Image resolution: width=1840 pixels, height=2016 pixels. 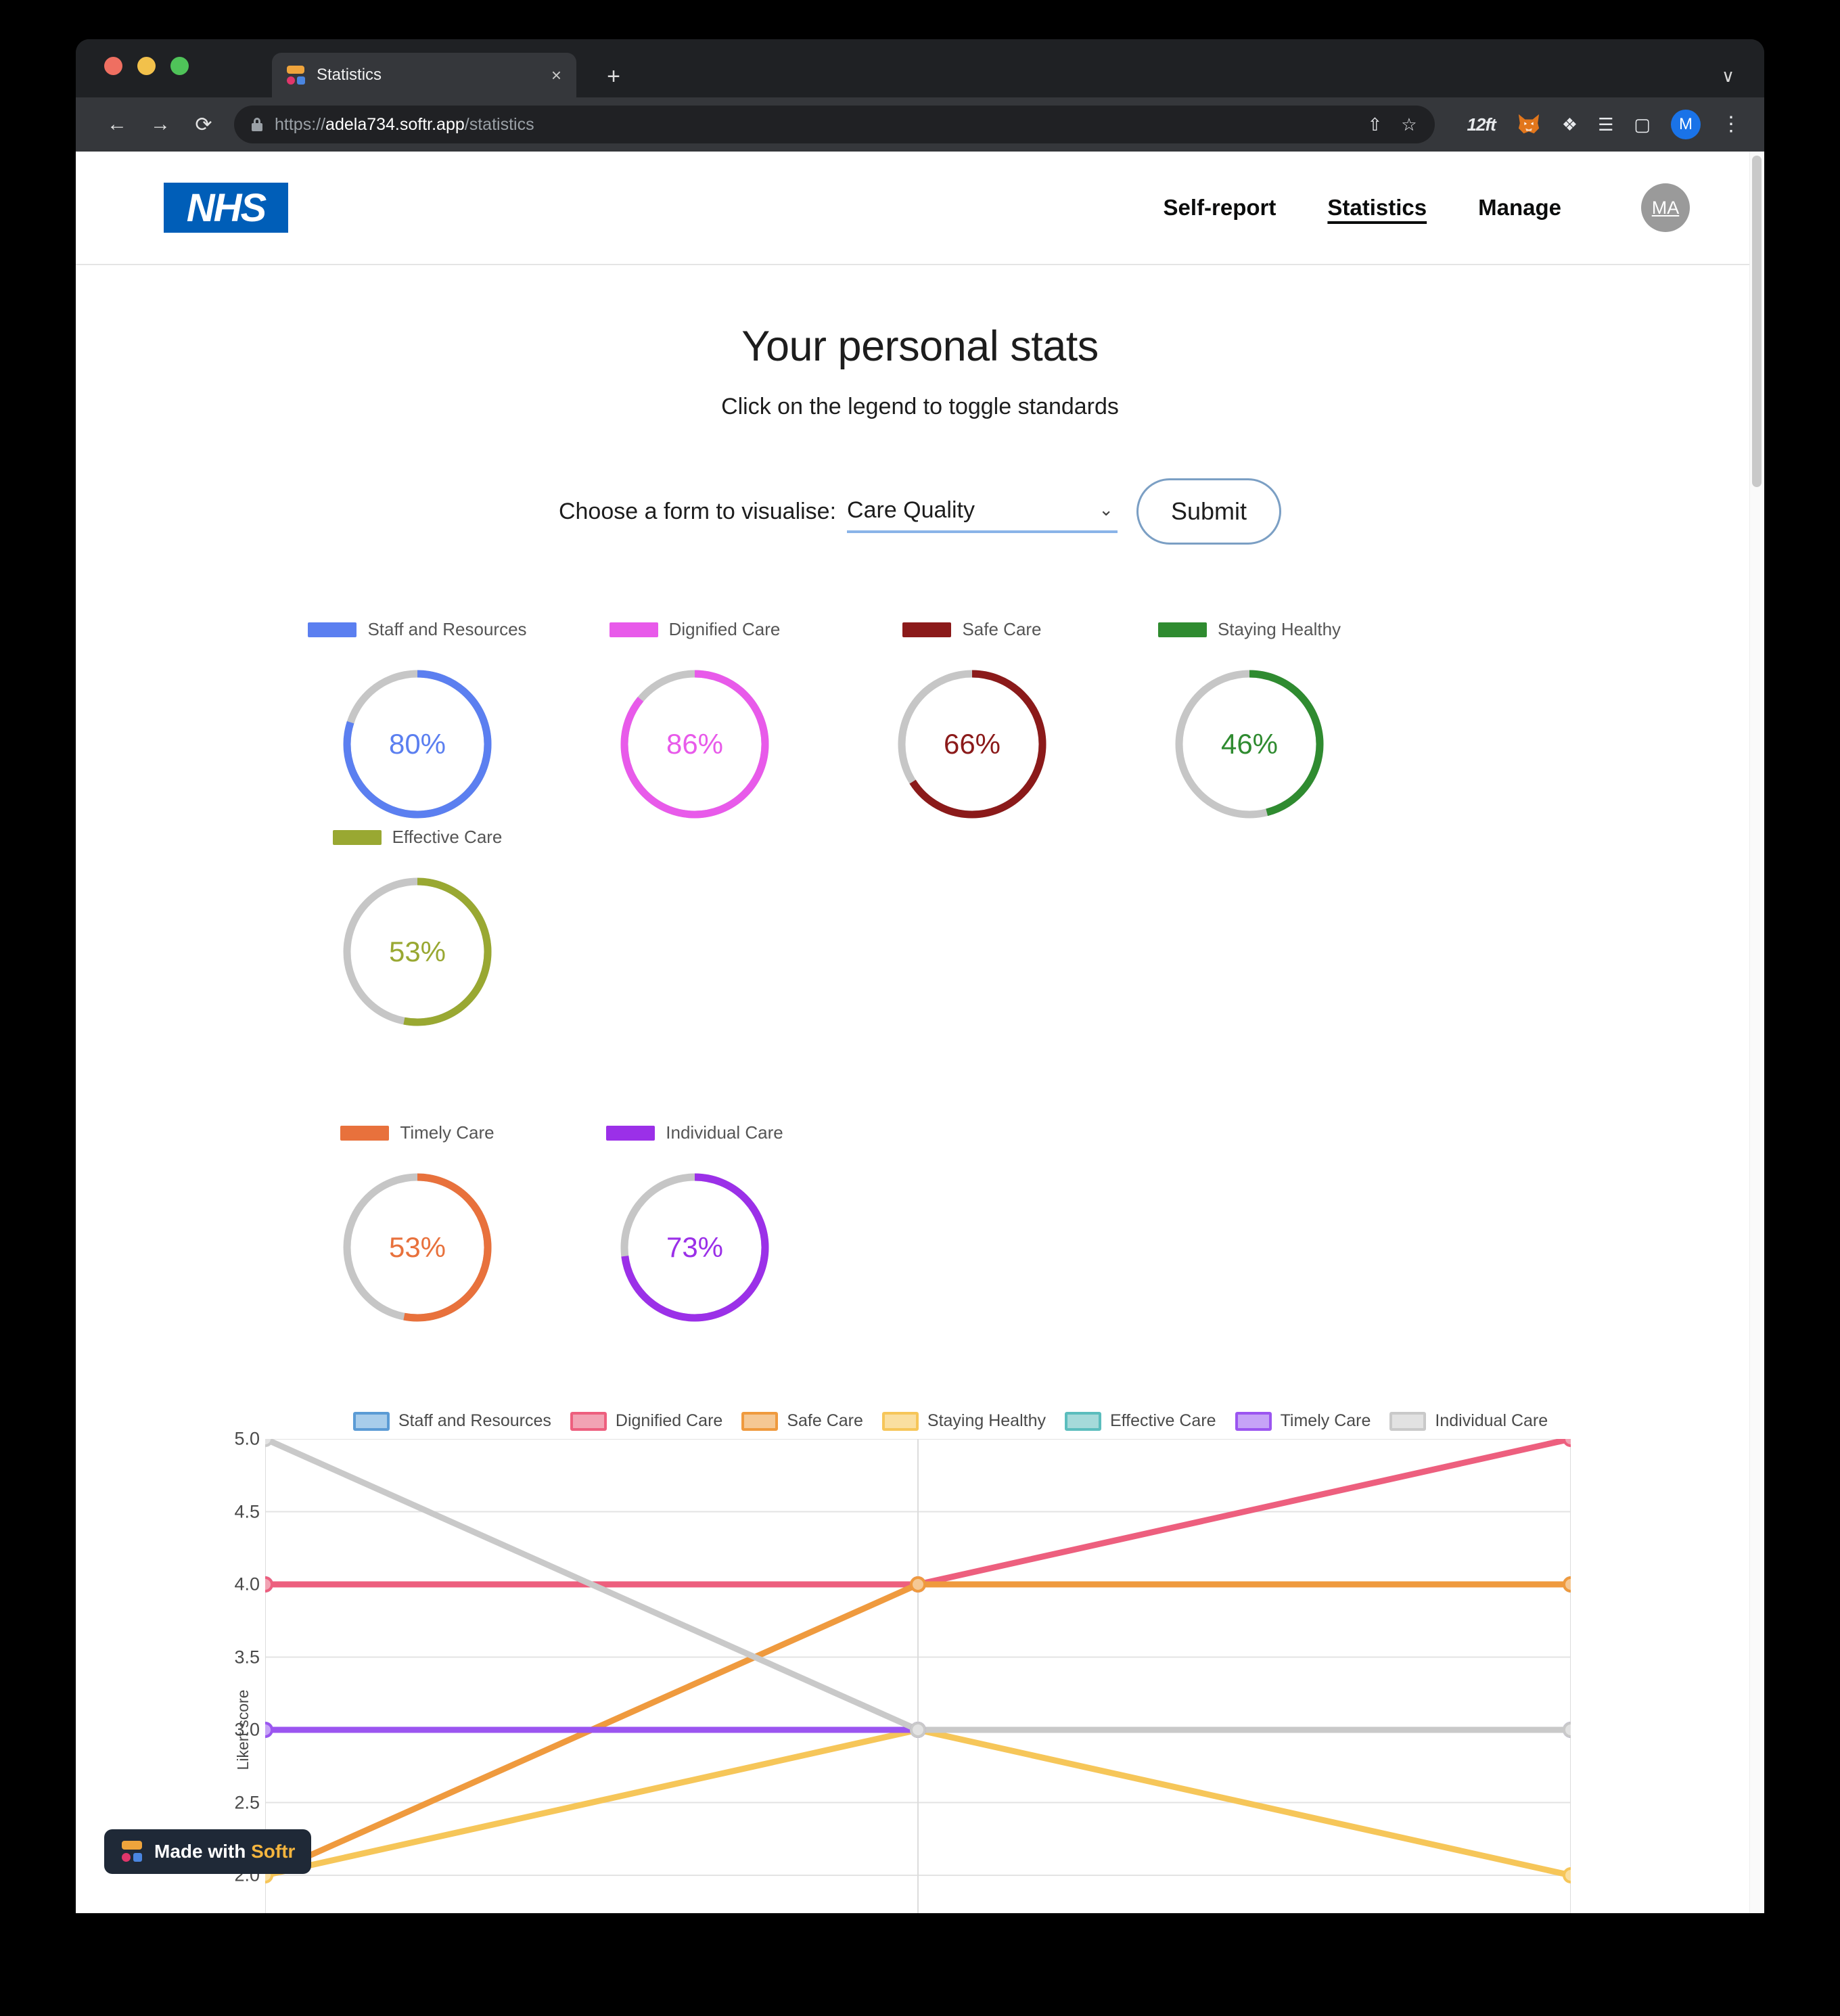 I want to click on made-with-softr-badge: Made with Softr, so click(x=208, y=1852).